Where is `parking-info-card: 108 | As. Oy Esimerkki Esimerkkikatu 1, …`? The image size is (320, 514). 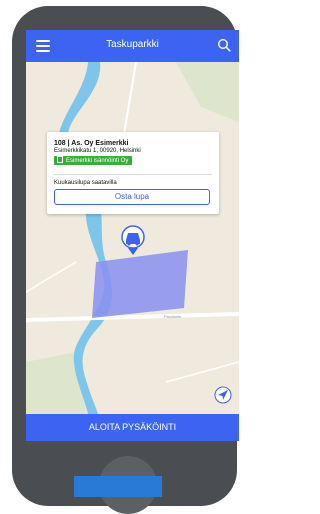 parking-info-card: 108 | As. Oy Esimerkki Esimerkkikatu 1, … is located at coordinates (133, 173).